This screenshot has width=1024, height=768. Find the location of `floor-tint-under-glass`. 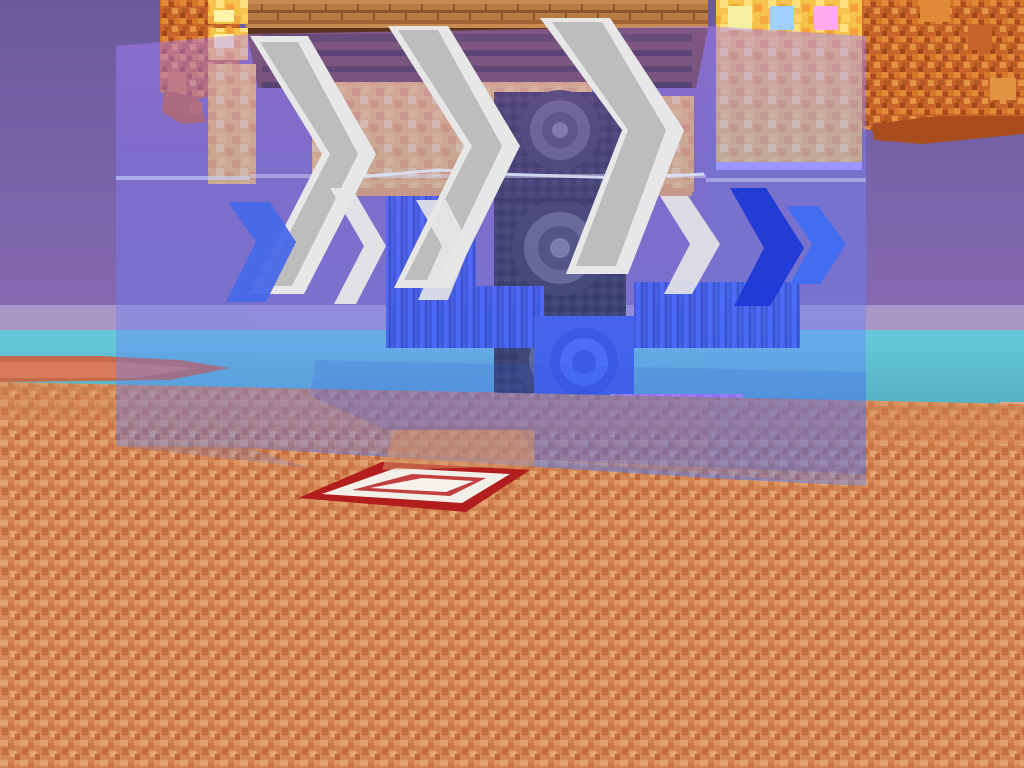

floor-tint-under-glass is located at coordinates (588, 417).